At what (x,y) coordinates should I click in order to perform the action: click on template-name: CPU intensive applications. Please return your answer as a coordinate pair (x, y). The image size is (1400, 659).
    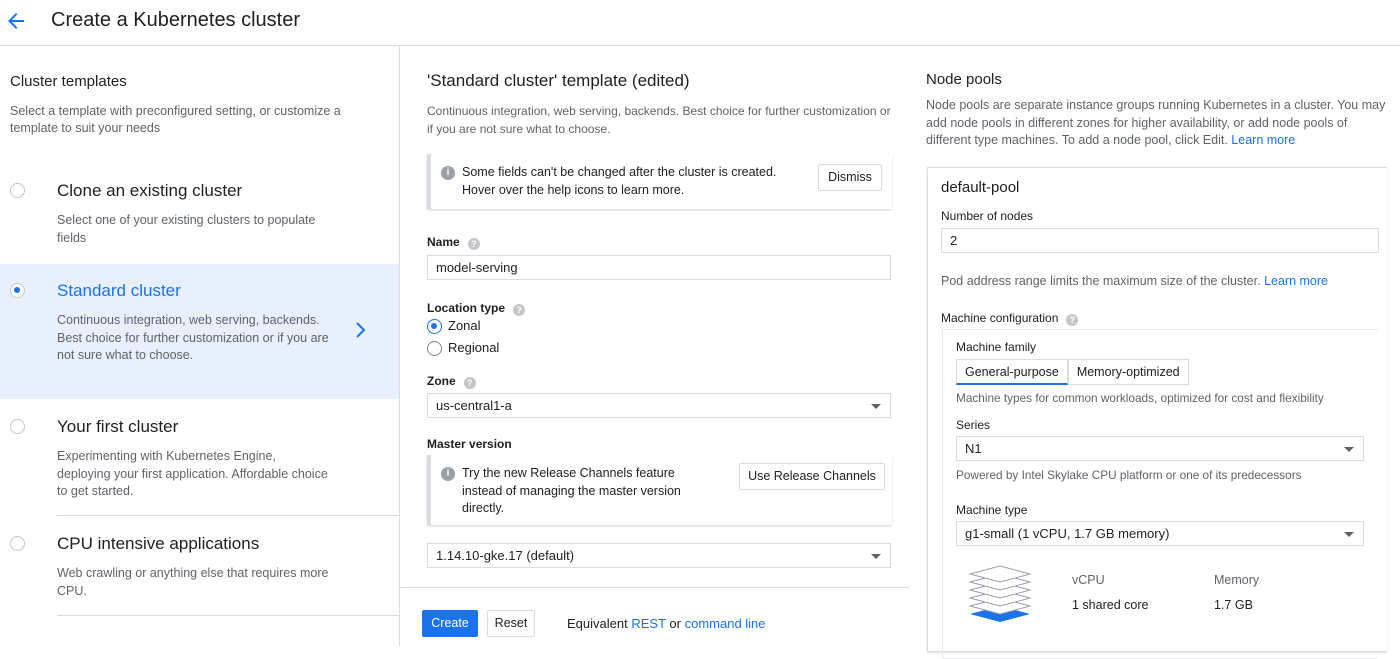
    Looking at the image, I should click on (158, 543).